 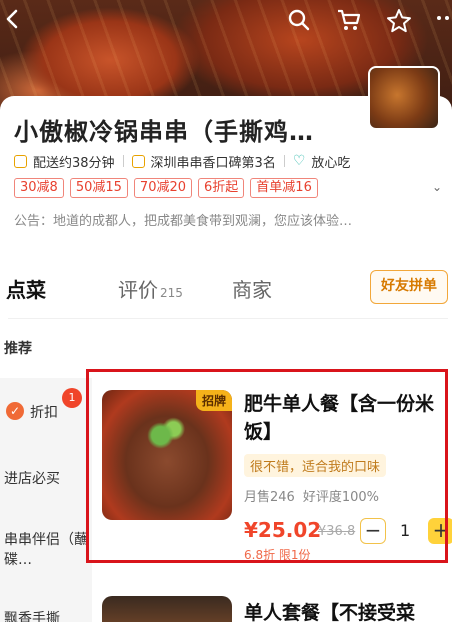 I want to click on search-icon, so click(x=299, y=21).